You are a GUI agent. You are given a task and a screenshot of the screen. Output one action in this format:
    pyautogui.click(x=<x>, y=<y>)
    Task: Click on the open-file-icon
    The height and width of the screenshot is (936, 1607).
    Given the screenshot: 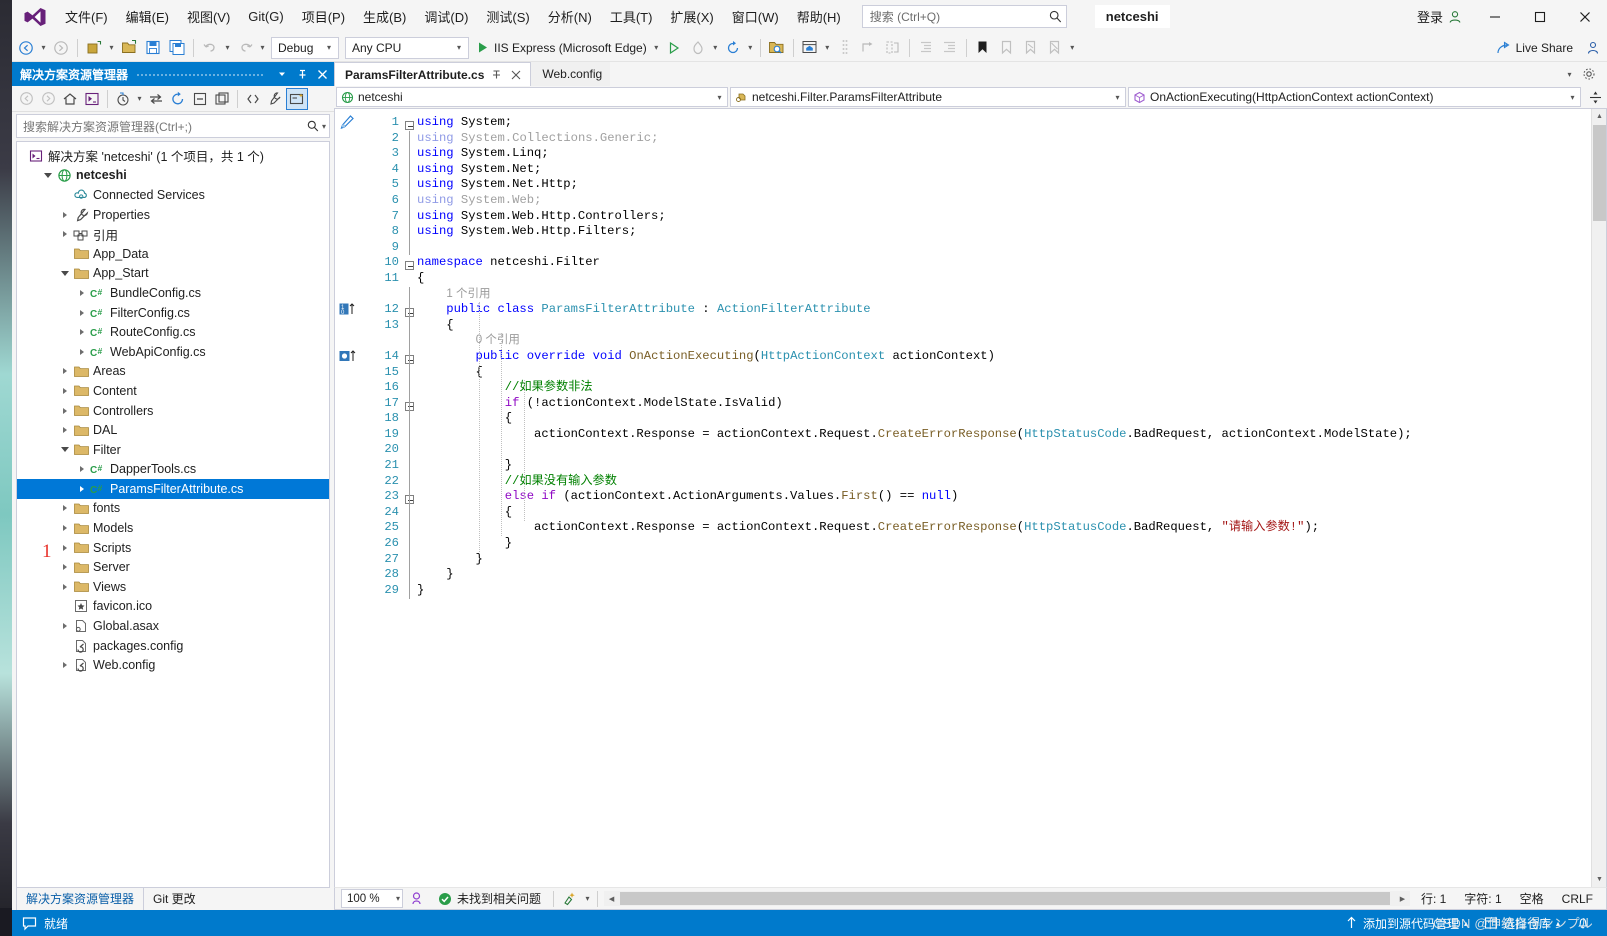 What is the action you would take?
    pyautogui.click(x=129, y=48)
    